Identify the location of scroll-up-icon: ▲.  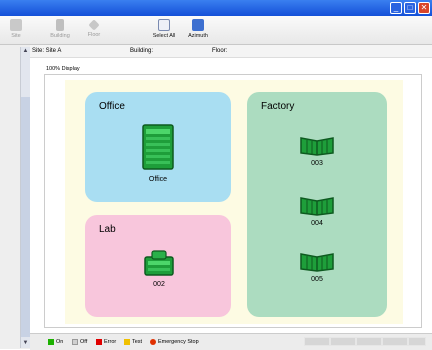
(25, 51).